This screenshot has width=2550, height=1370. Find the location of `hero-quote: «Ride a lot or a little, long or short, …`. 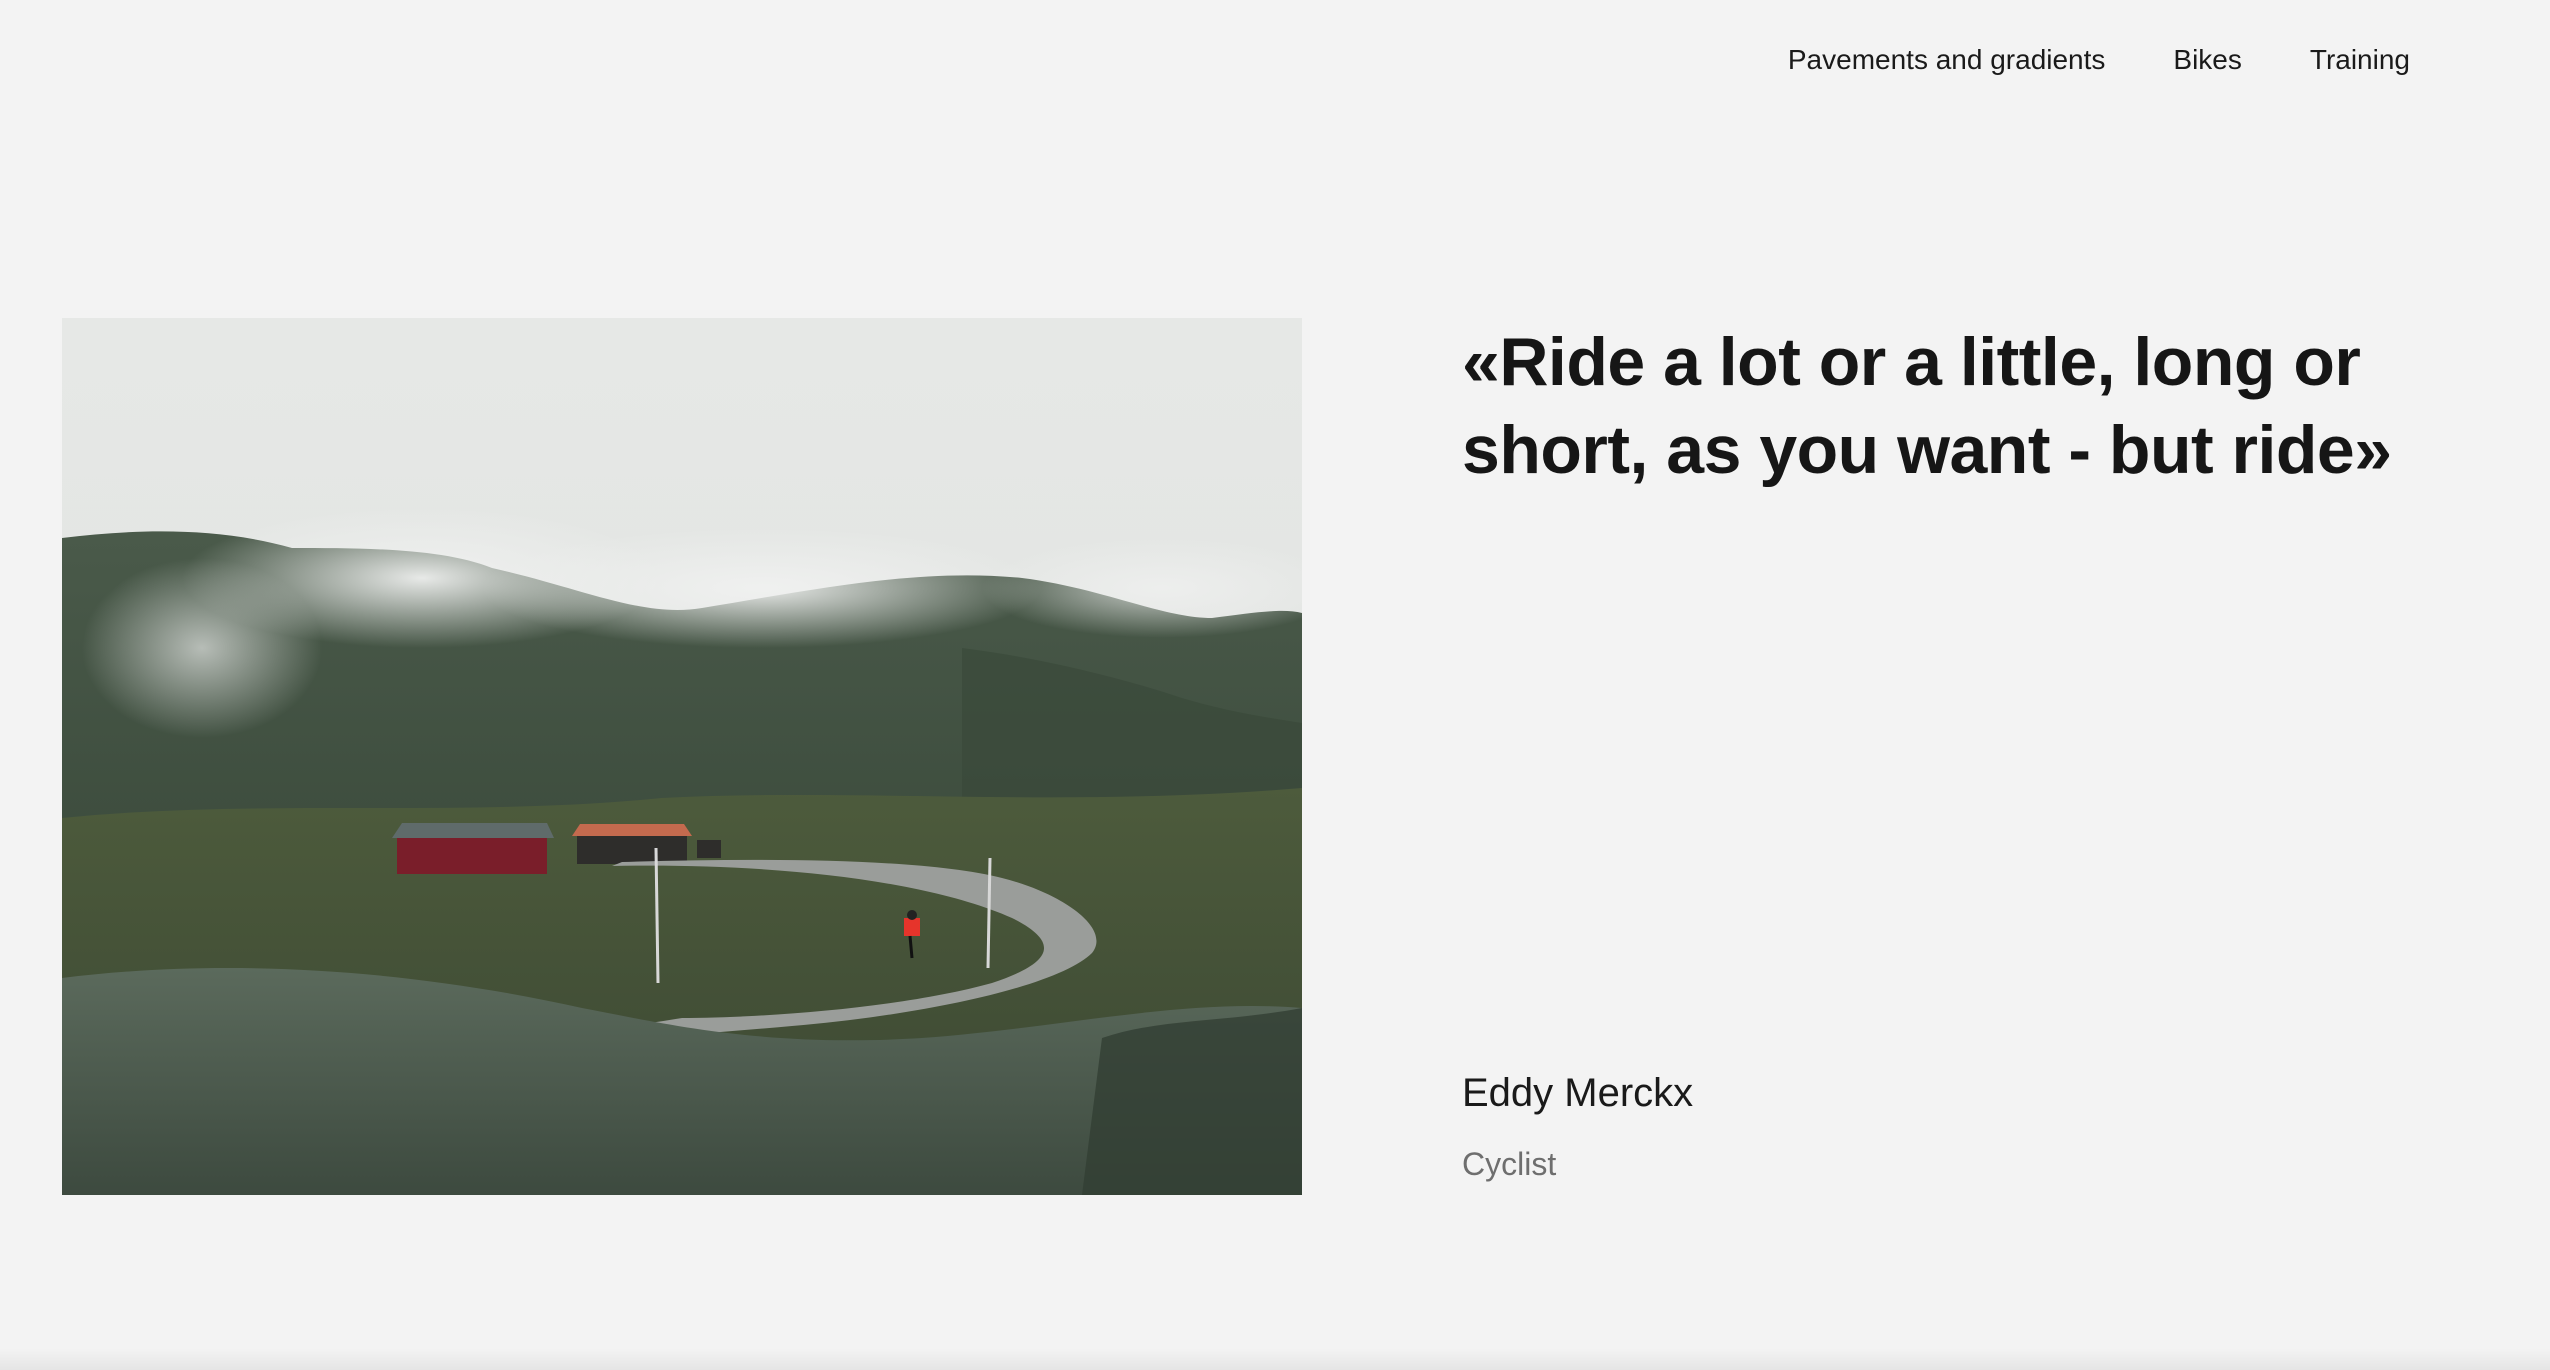

hero-quote: «Ride a lot or a little, long or short, … is located at coordinates (1927, 406).